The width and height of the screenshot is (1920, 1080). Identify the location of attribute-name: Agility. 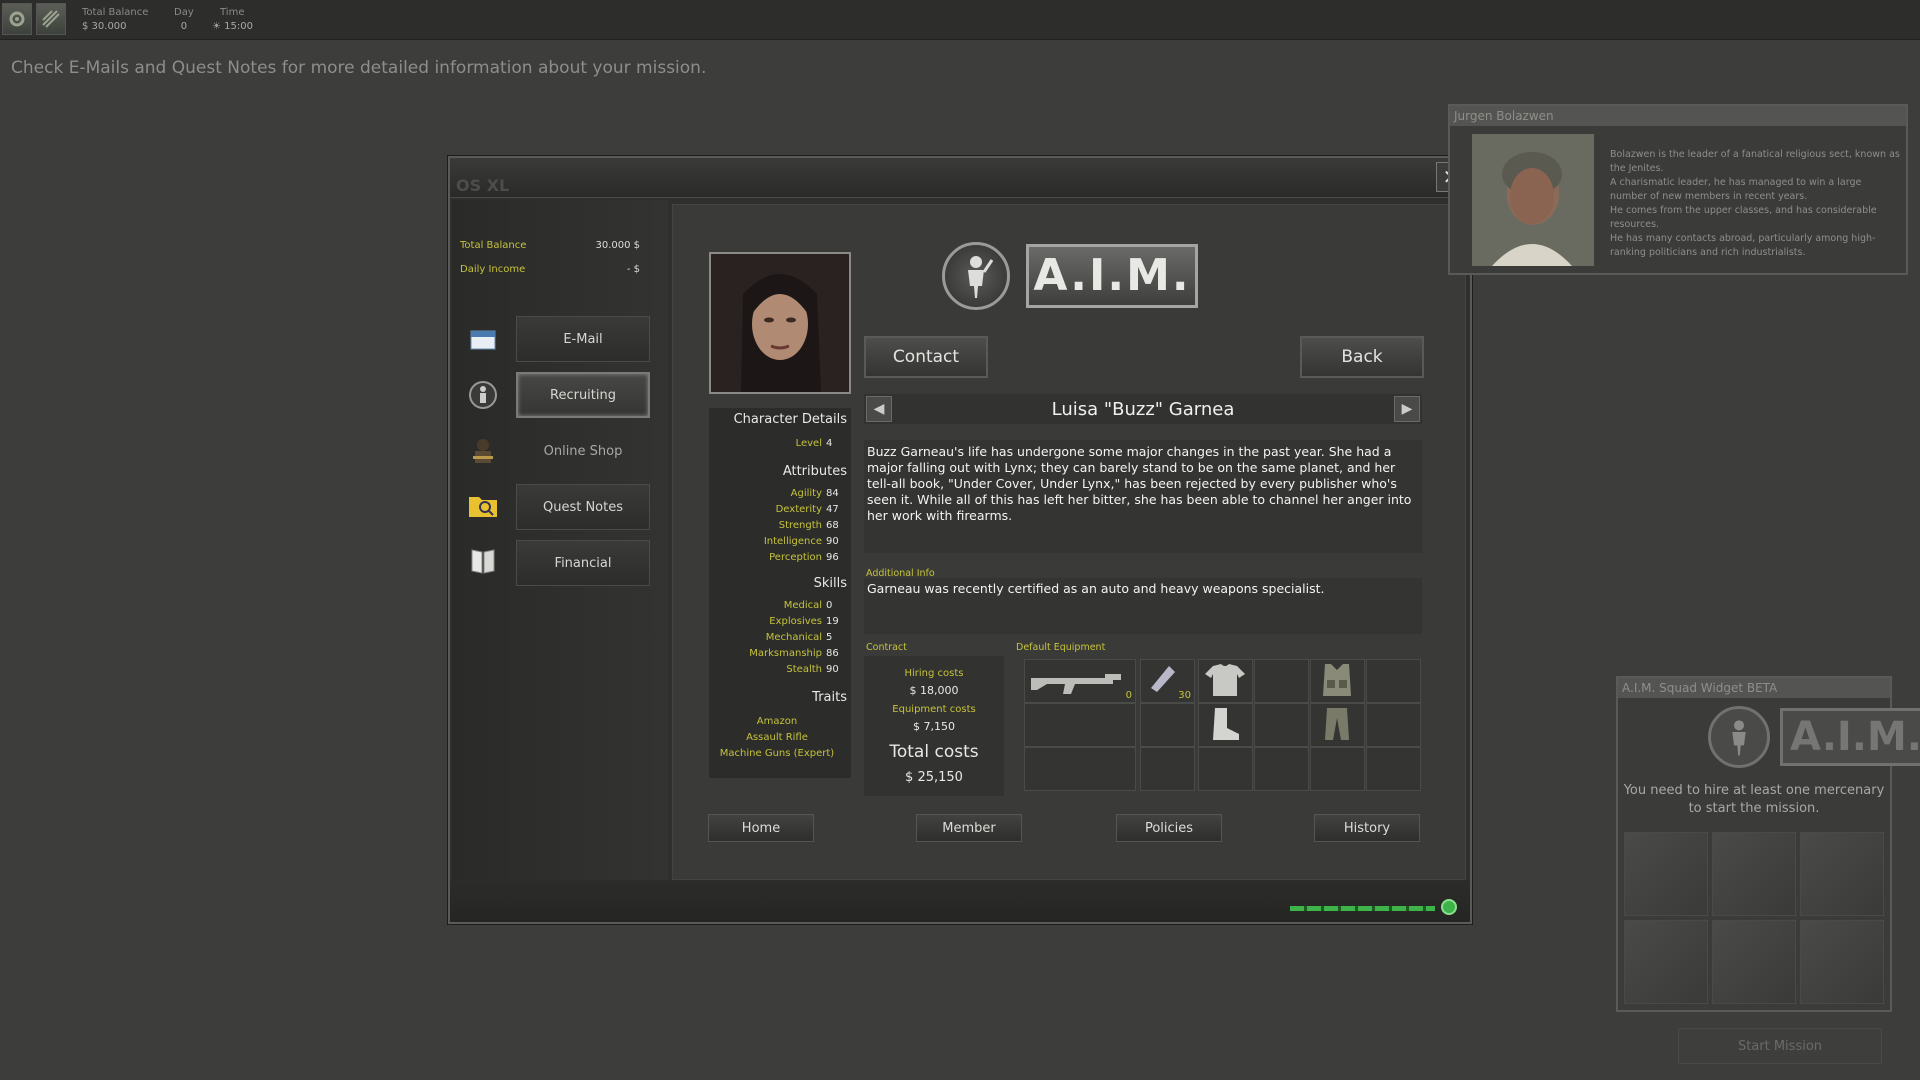
(806, 493).